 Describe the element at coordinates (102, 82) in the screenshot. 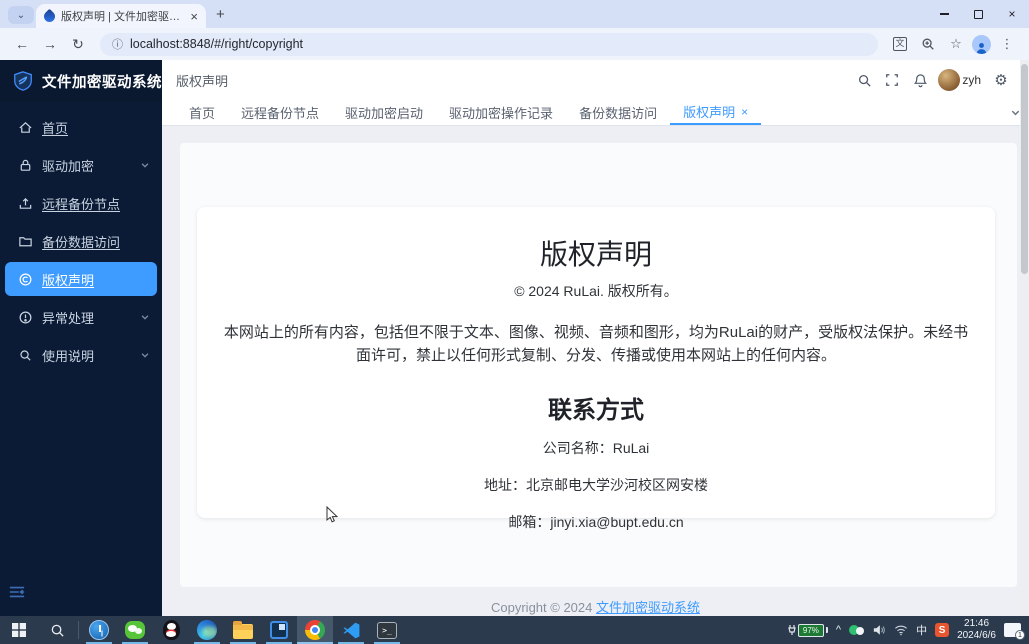

I see `app-title: 文件加密驱动系统` at that location.